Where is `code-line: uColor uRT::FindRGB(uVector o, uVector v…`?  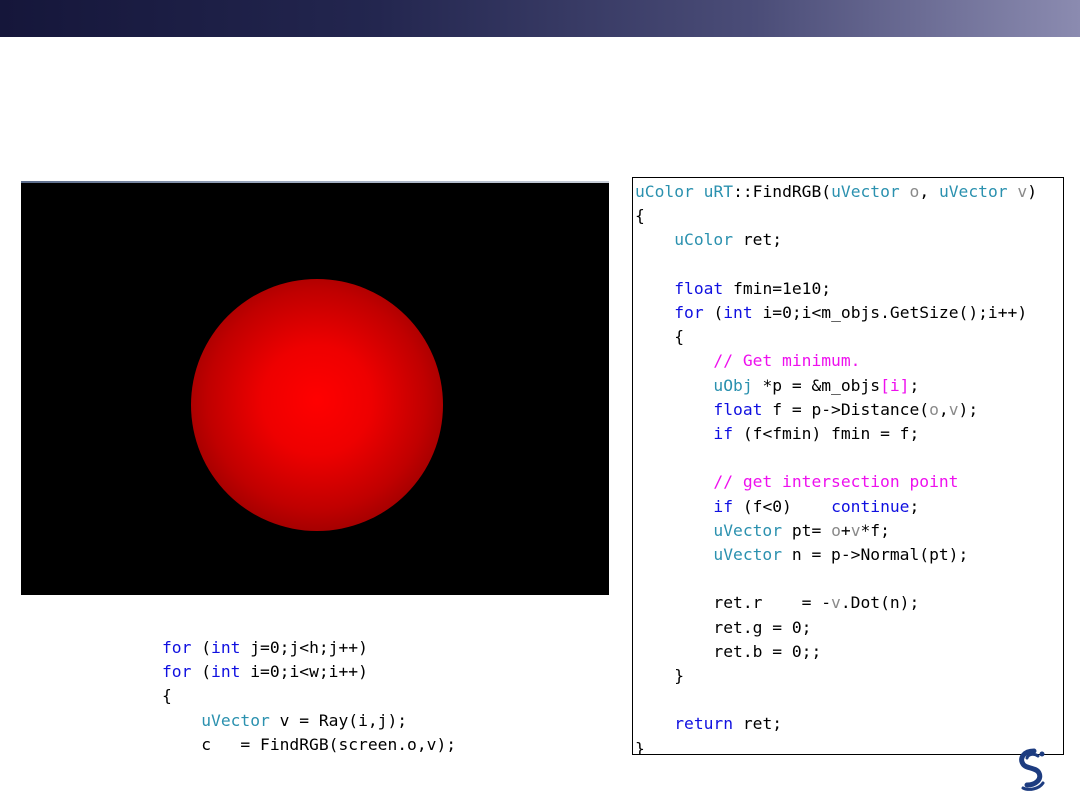 code-line: uColor uRT::FindRGB(uVector o, uVector v… is located at coordinates (836, 191).